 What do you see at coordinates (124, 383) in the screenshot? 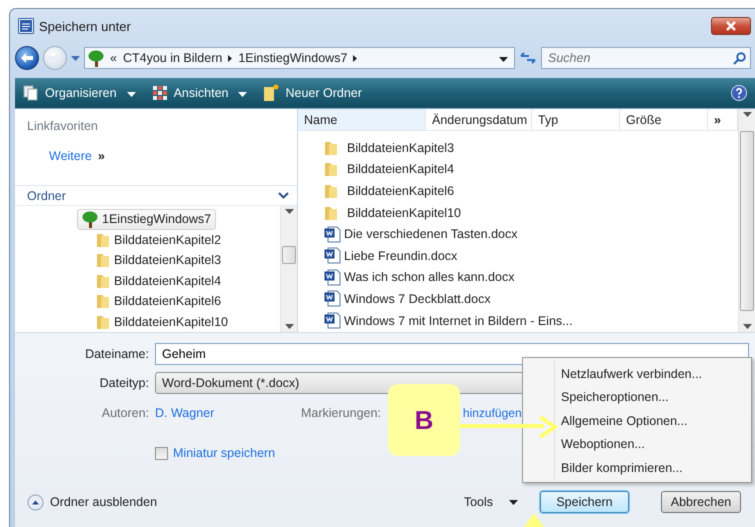
I see `field-label: Dateityp:` at bounding box center [124, 383].